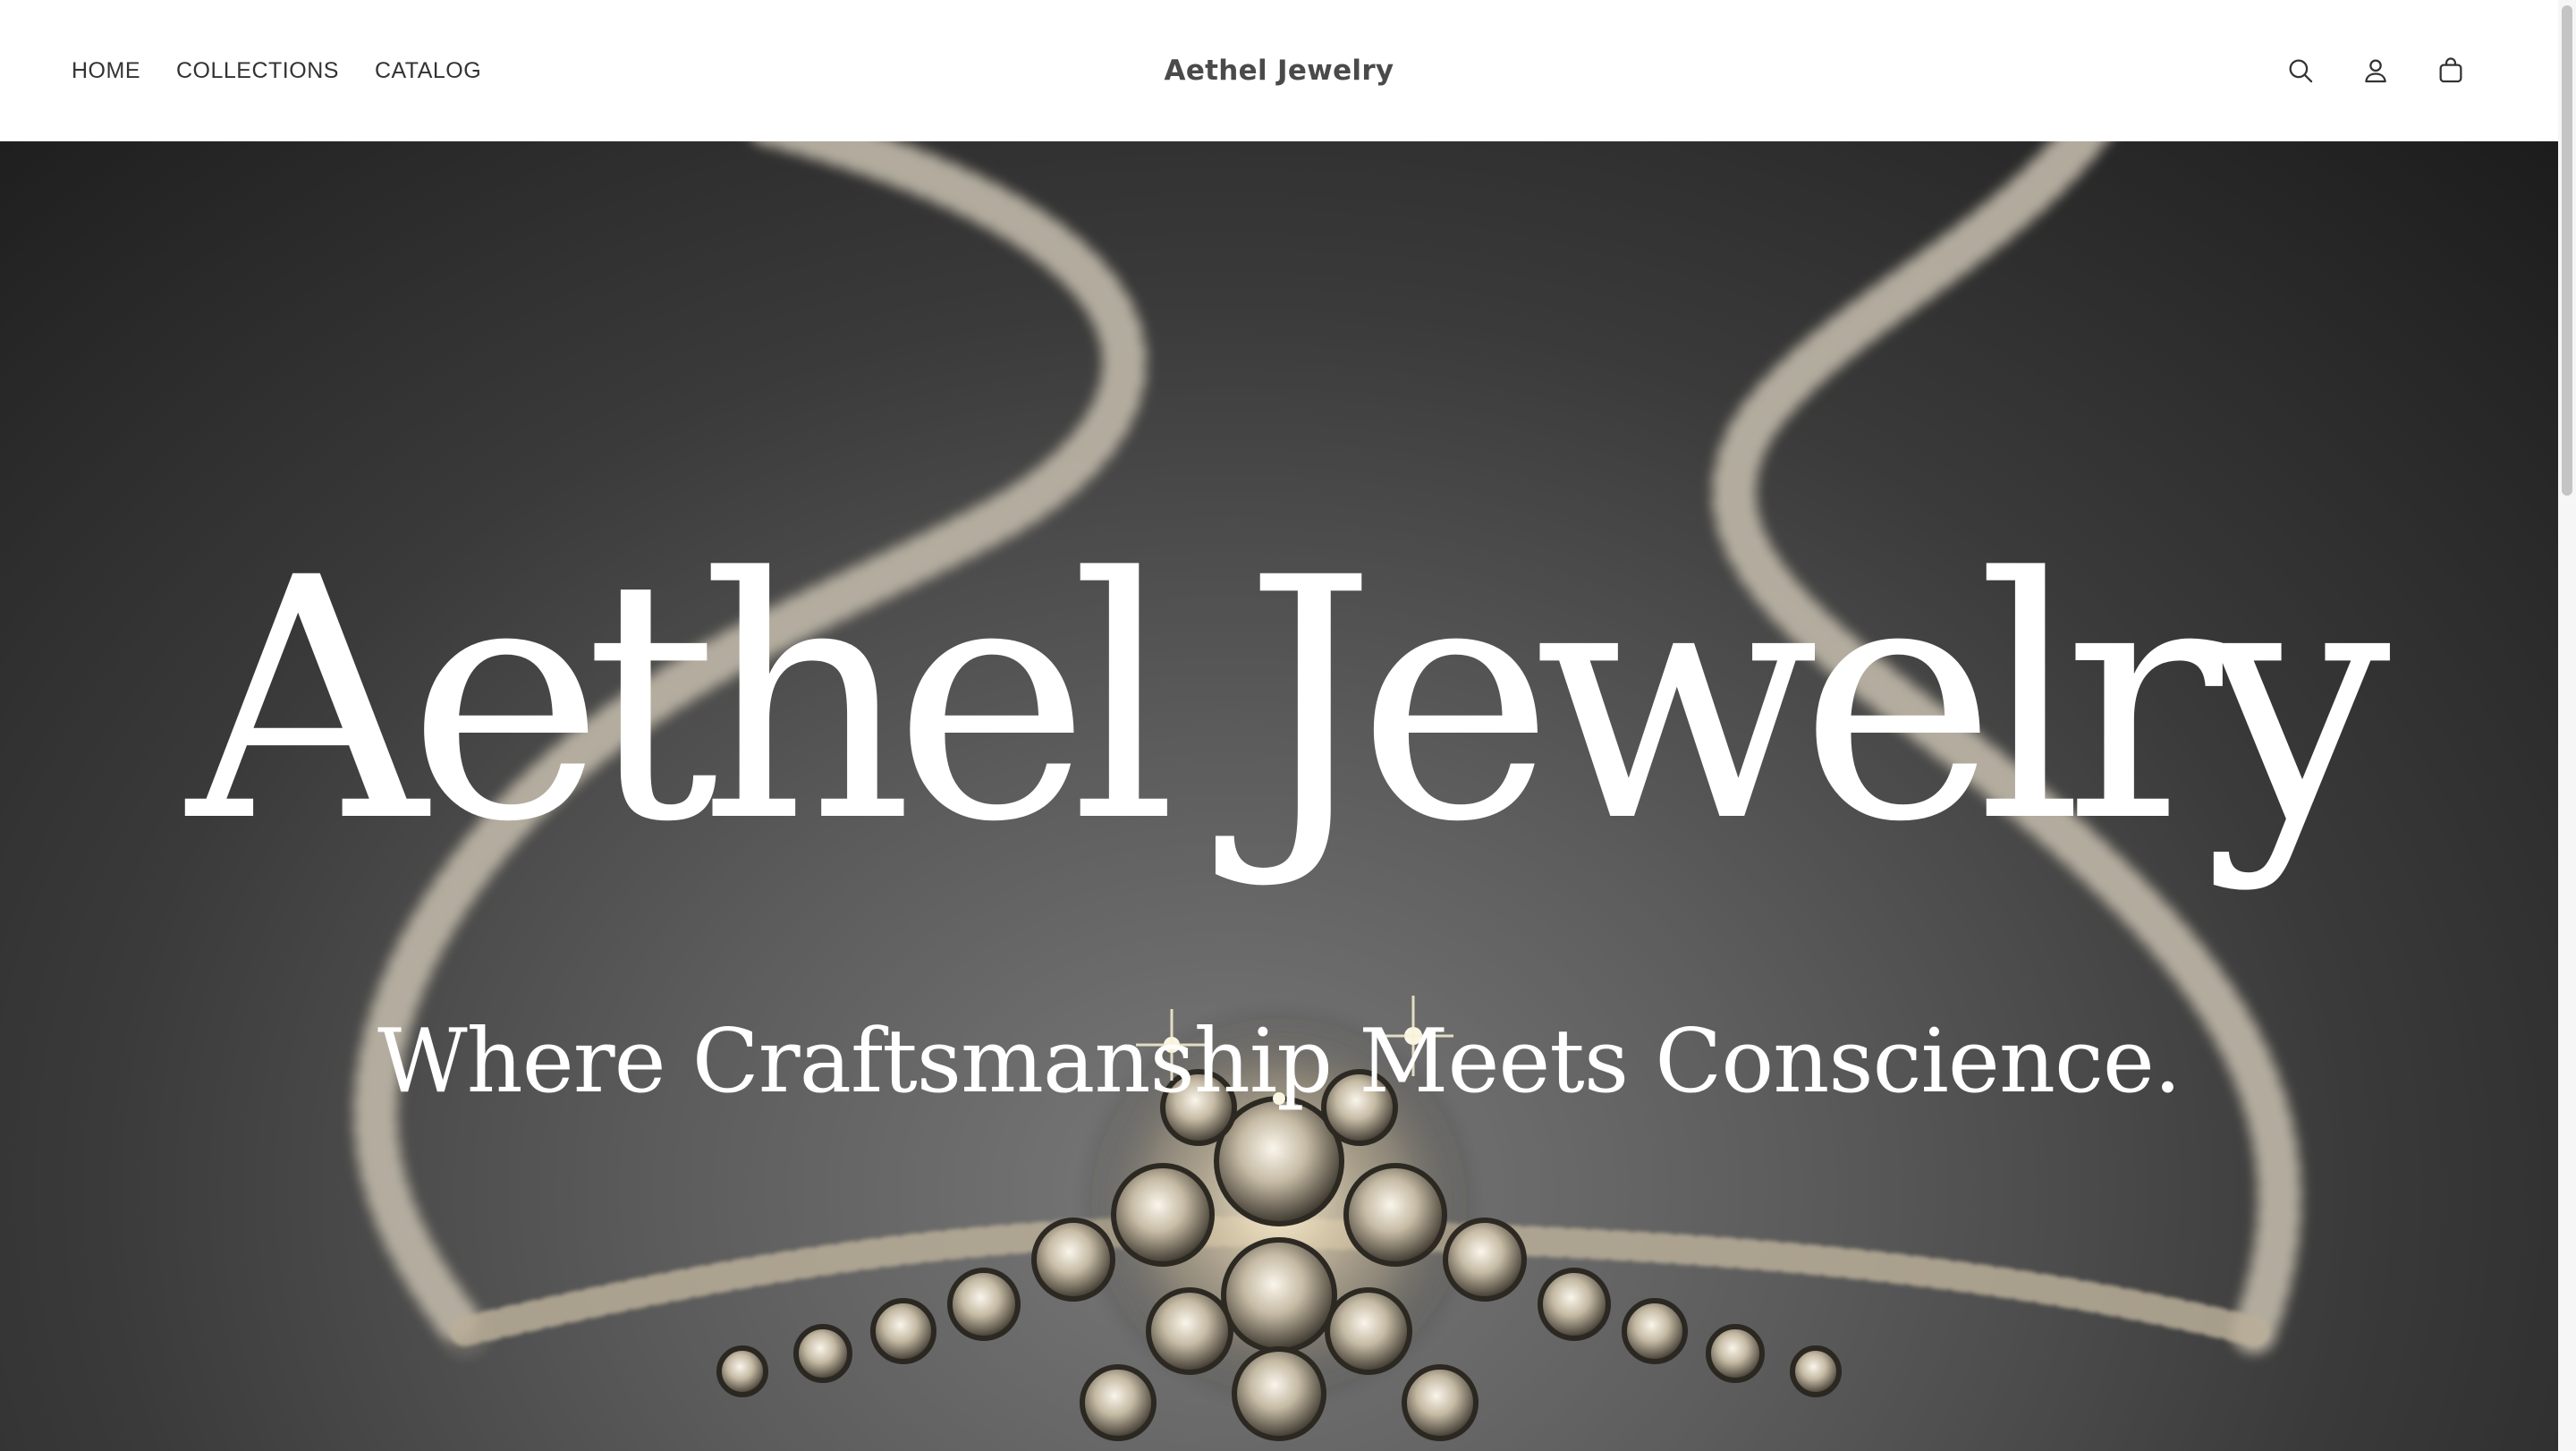 The height and width of the screenshot is (1451, 2576). I want to click on cart-icon, so click(2450, 70).